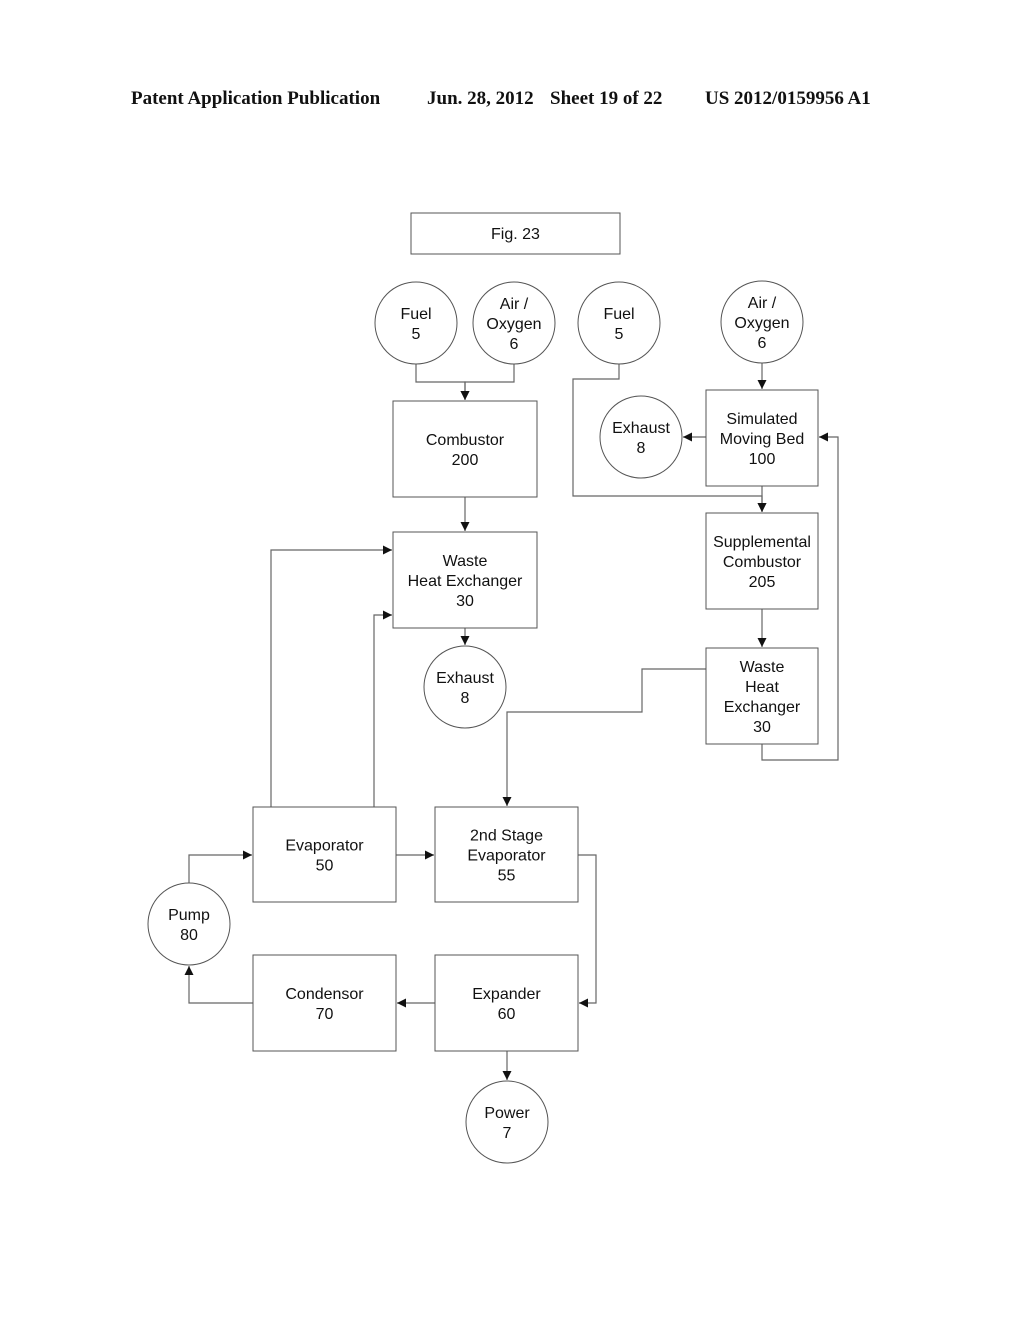  I want to click on connector-condensor-to-pump, so click(218, 985).